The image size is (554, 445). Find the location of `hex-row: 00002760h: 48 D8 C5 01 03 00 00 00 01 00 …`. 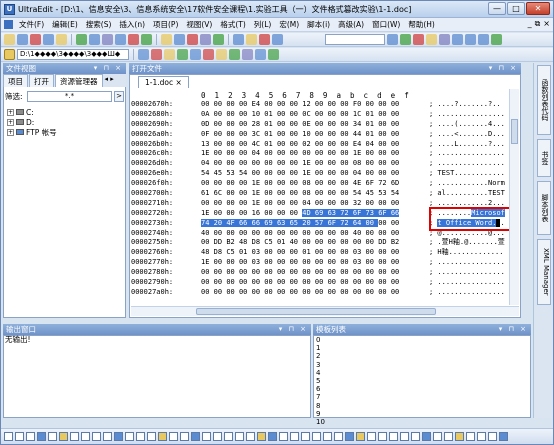

hex-row: 00002760h: 48 D8 C5 01 03 00 00 00 01 00 … is located at coordinates (325, 253).